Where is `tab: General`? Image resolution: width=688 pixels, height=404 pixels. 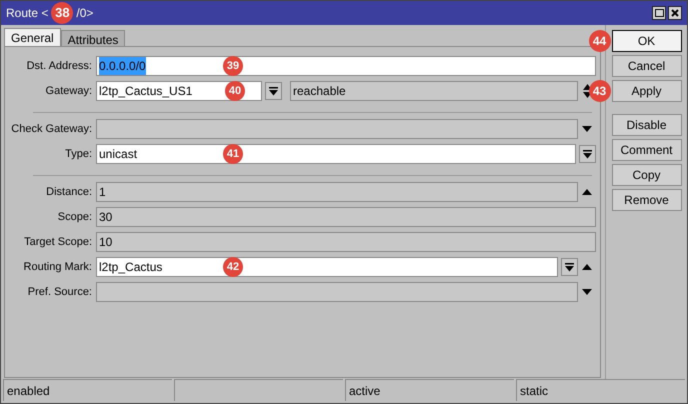
tab: General is located at coordinates (32, 37).